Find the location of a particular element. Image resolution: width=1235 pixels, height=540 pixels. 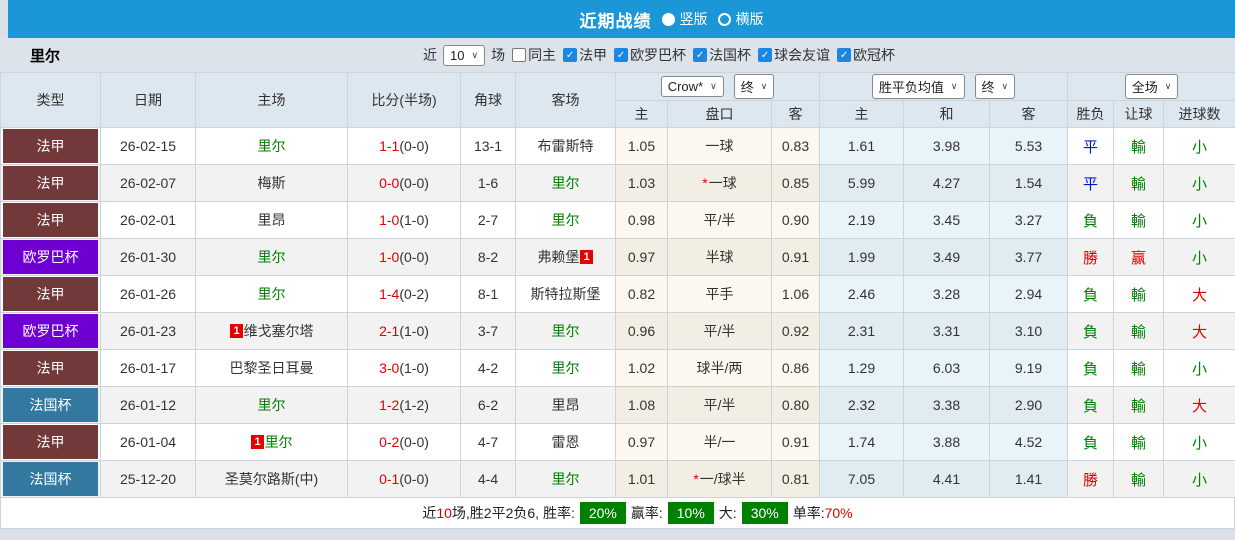

score-cell: 1-0(0-0) is located at coordinates (404, 257).